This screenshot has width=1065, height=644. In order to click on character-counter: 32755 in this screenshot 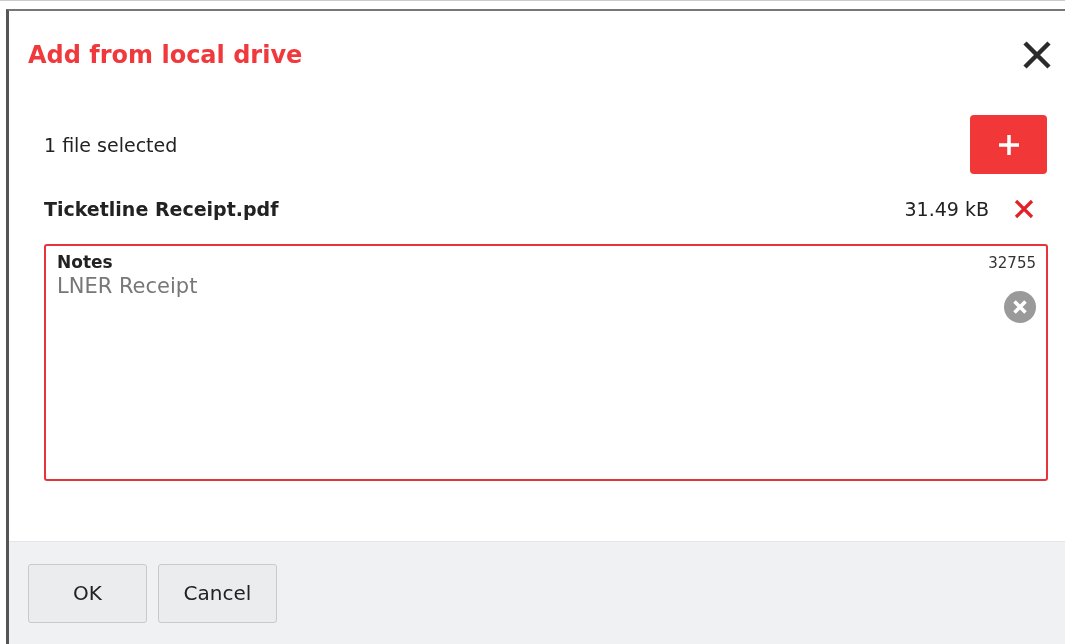, I will do `click(1012, 263)`.